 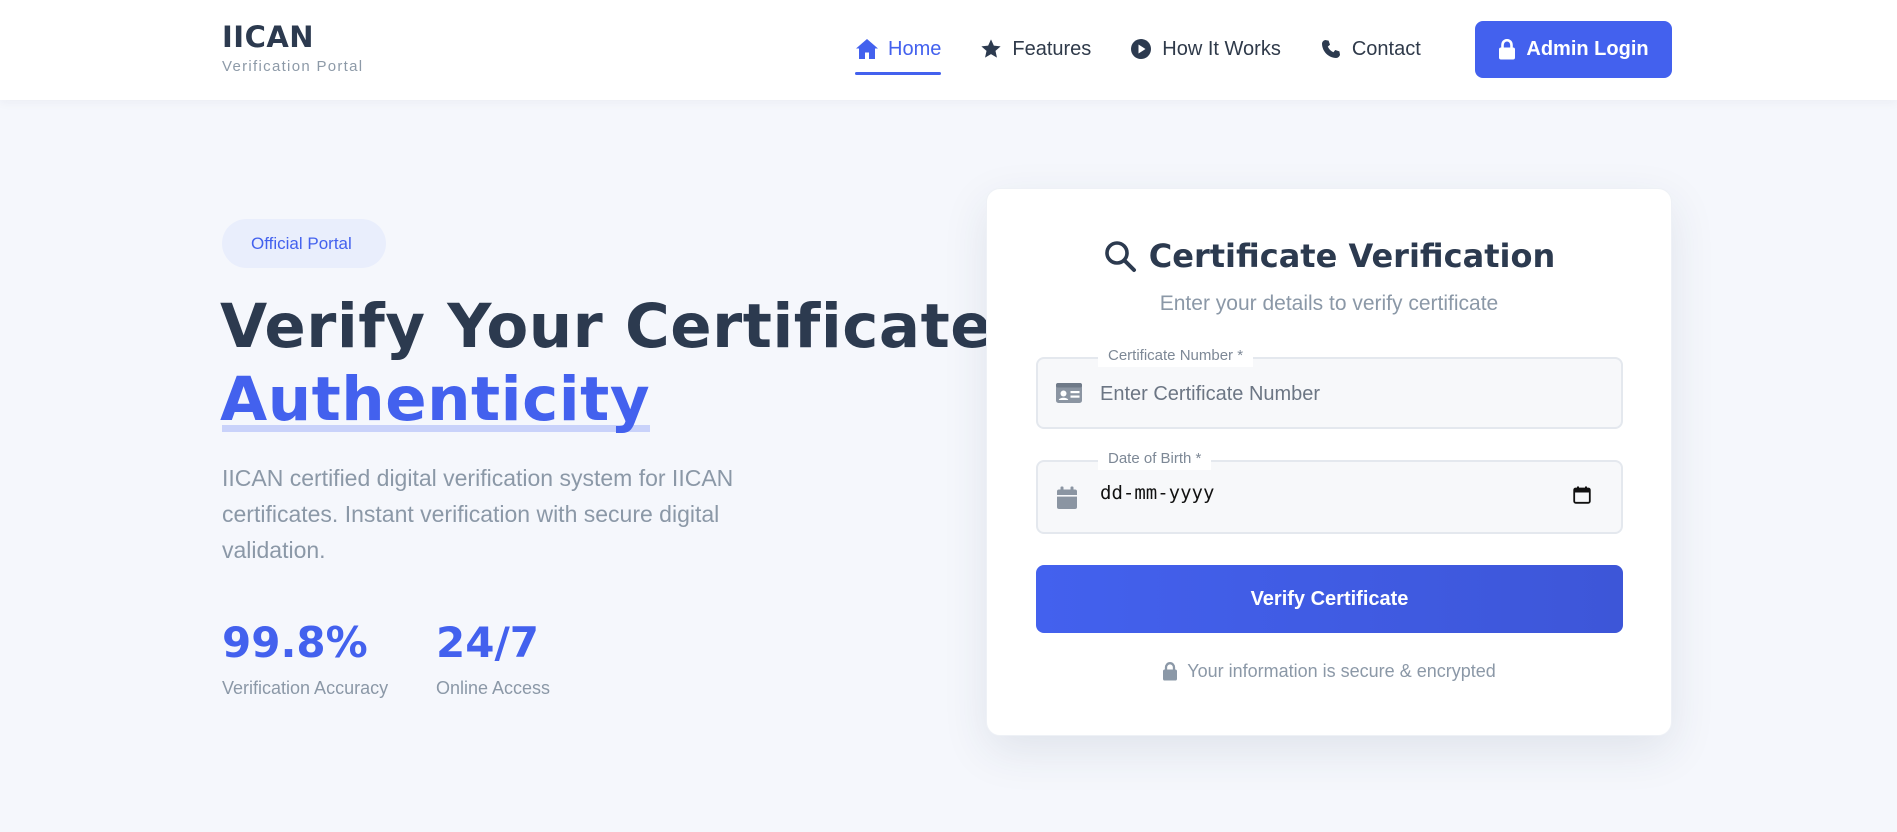 What do you see at coordinates (606, 326) in the screenshot?
I see `hero-title-line: Verify Your Certificate` at bounding box center [606, 326].